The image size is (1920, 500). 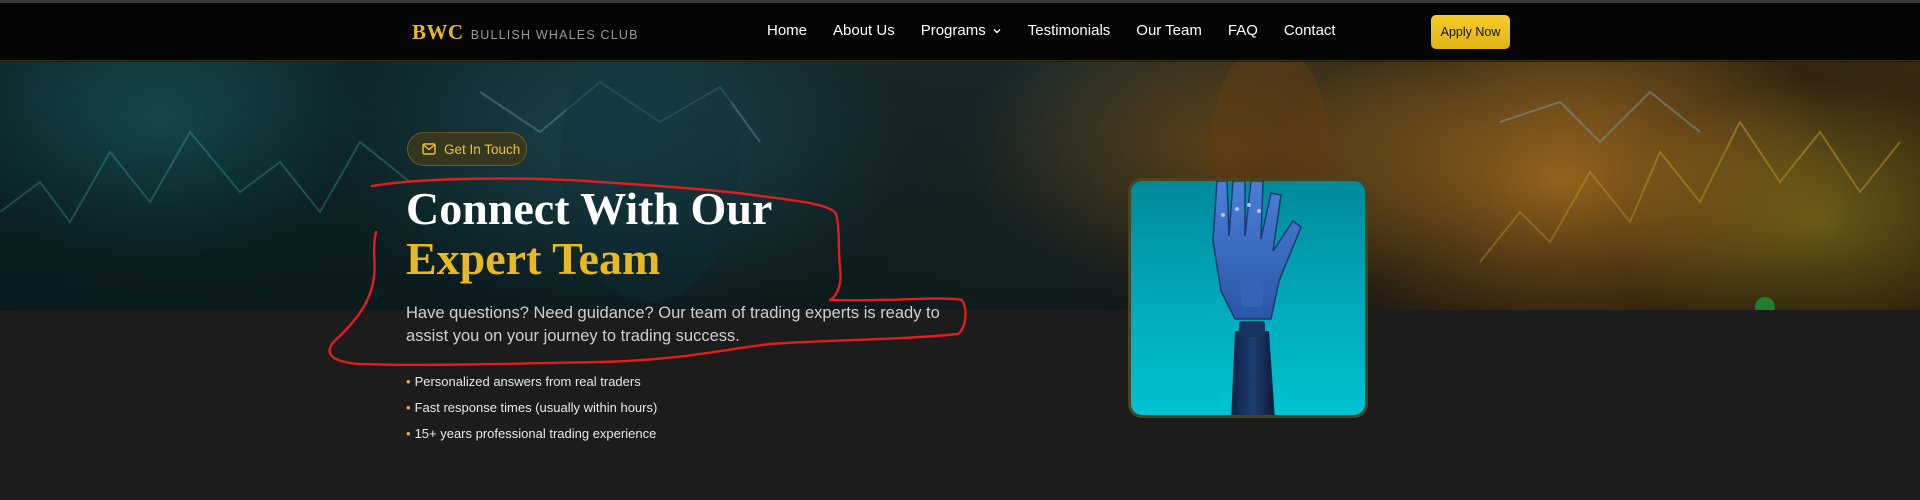 I want to click on apply-now-button: Apply Now, so click(x=1470, y=32).